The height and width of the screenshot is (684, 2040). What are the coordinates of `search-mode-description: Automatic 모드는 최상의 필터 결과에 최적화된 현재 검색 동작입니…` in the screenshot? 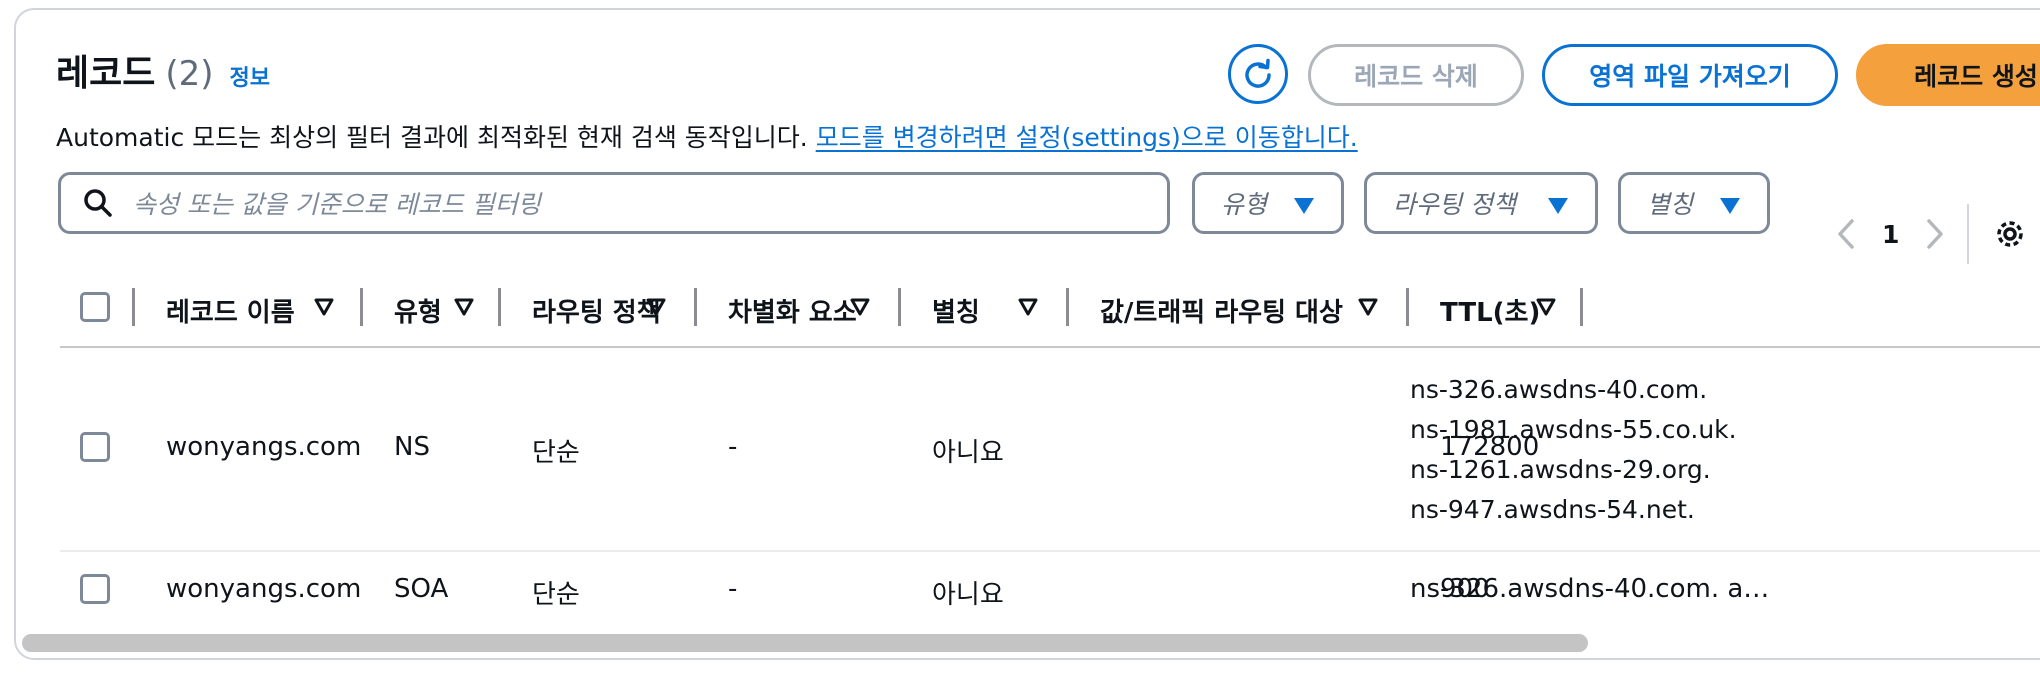 It's located at (707, 136).